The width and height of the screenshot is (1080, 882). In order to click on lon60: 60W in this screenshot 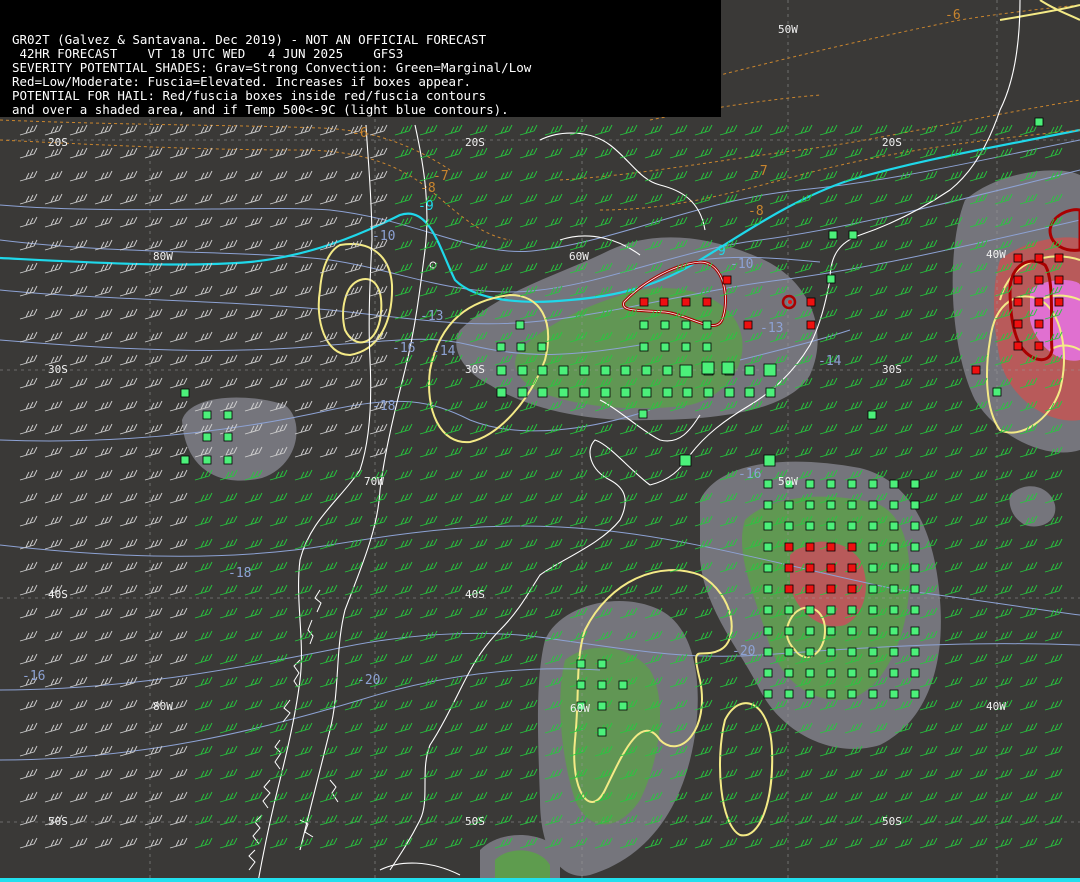, I will do `click(579, 256)`.